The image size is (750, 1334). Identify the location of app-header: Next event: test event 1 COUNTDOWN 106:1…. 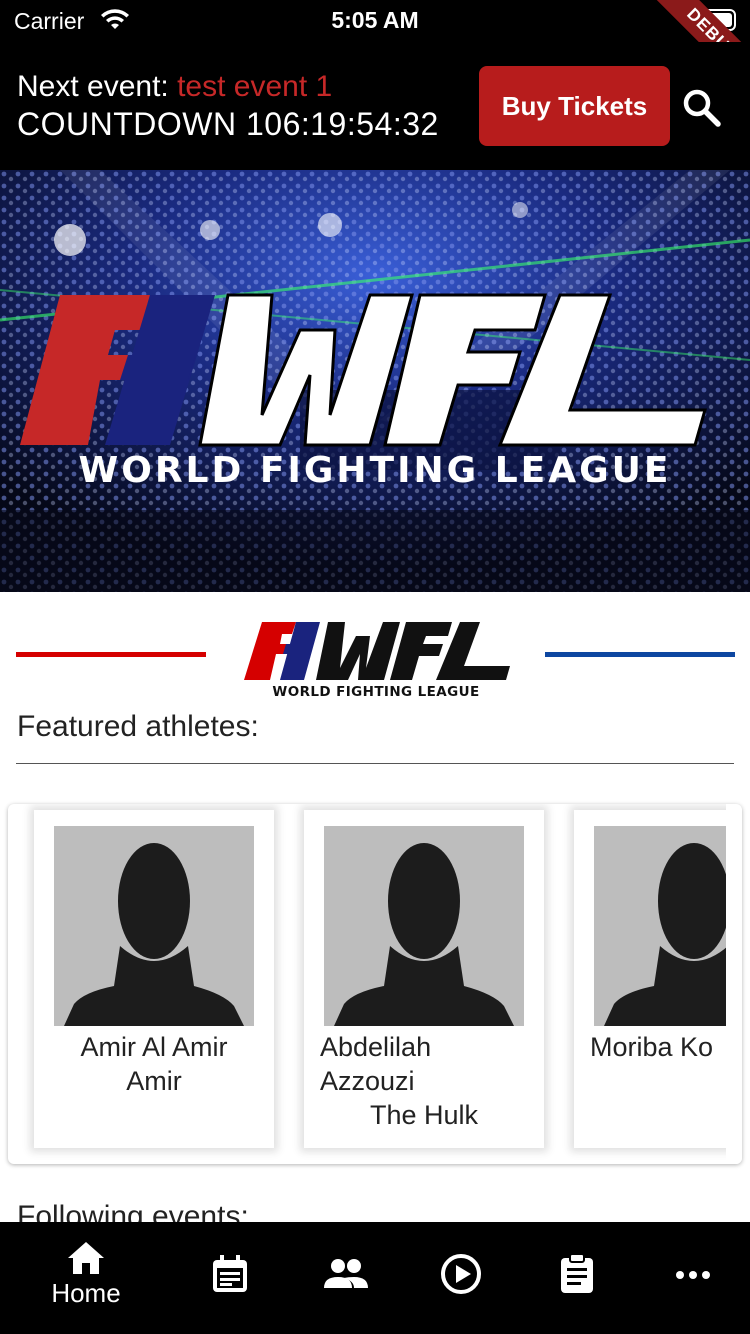
(375, 106).